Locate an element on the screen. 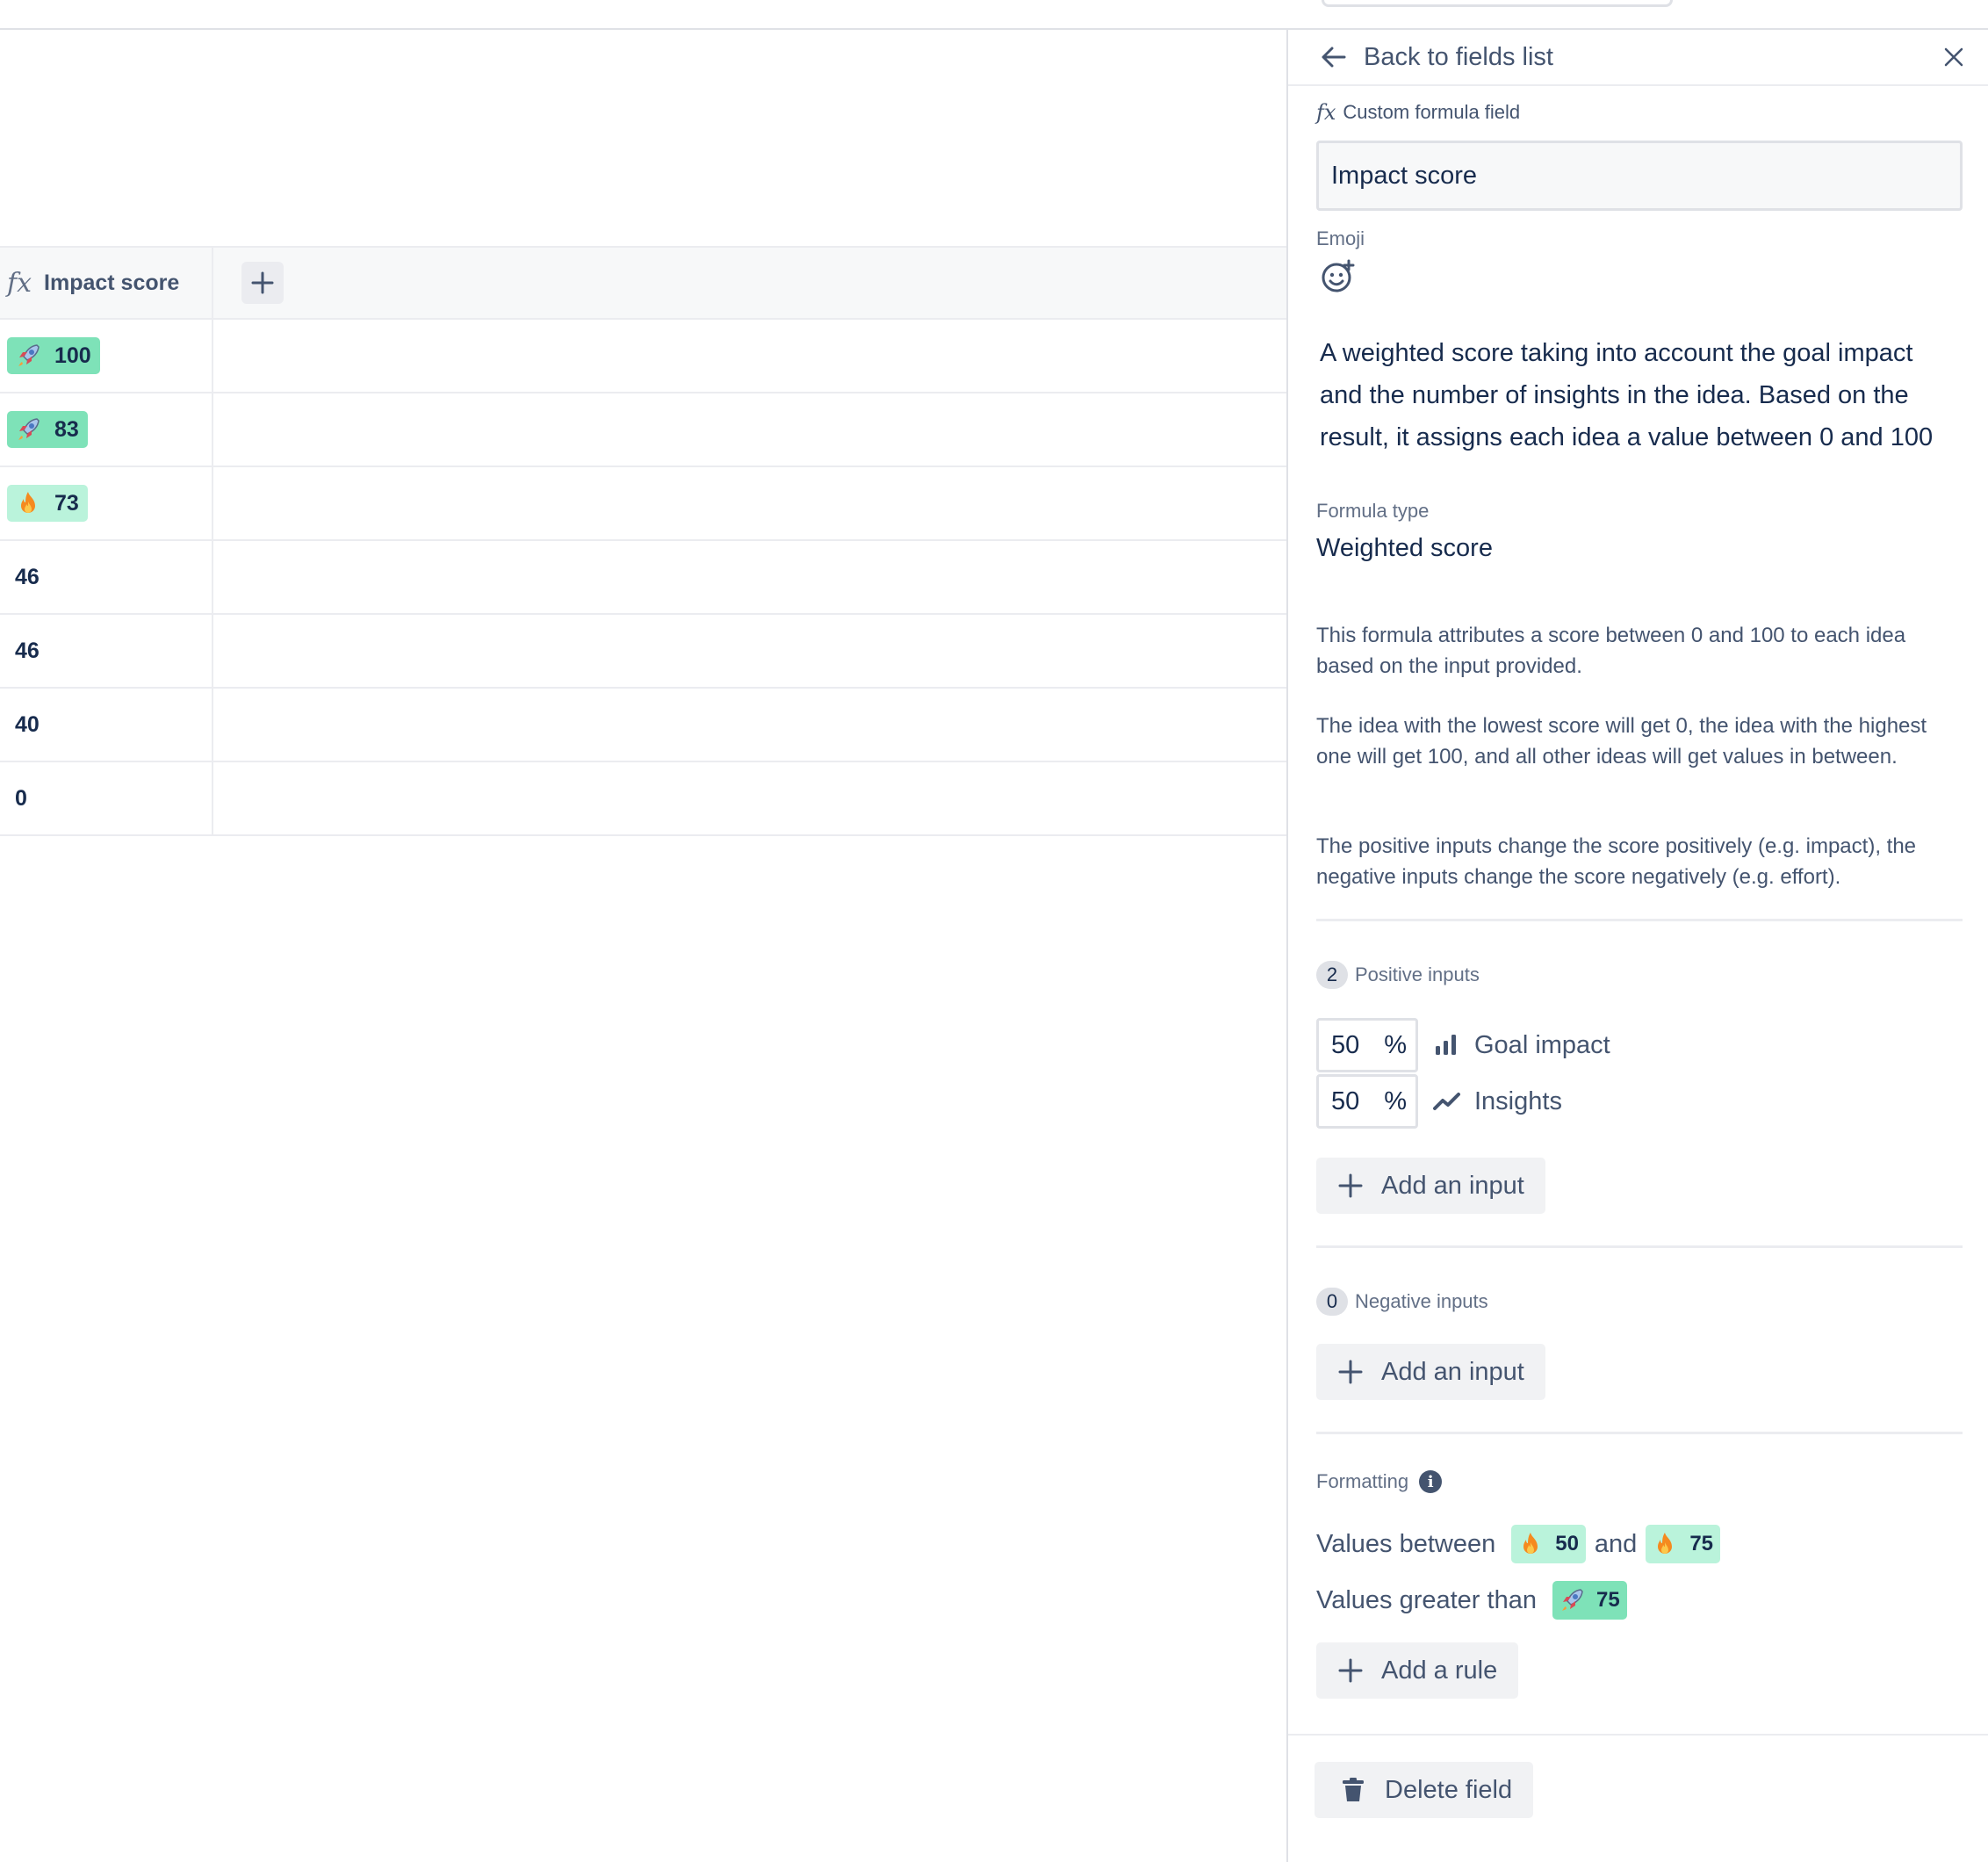 This screenshot has width=1988, height=1862. table-row: 0 is located at coordinates (643, 799).